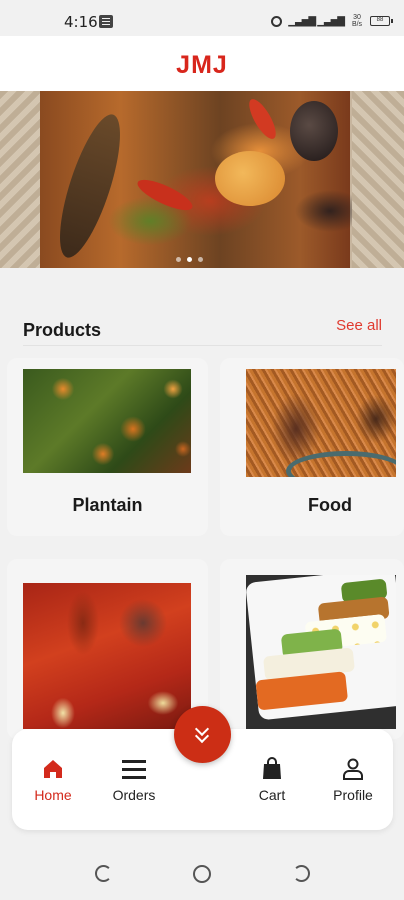 The height and width of the screenshot is (900, 404). Describe the element at coordinates (359, 325) in the screenshot. I see `see-all-link: See all` at that location.